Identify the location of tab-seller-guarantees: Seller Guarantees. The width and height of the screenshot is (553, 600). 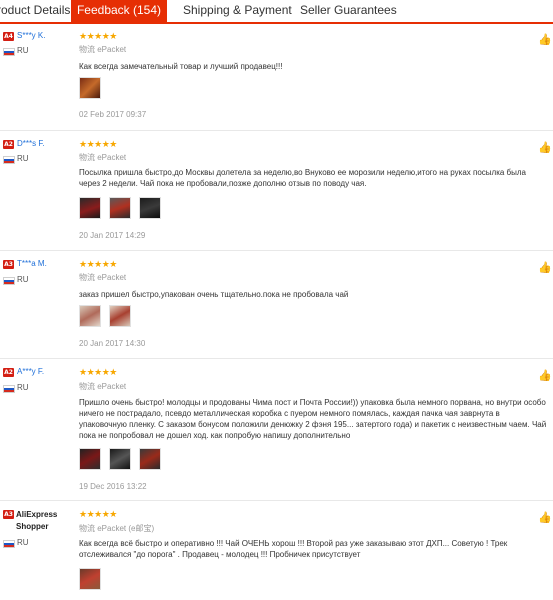
(348, 11).